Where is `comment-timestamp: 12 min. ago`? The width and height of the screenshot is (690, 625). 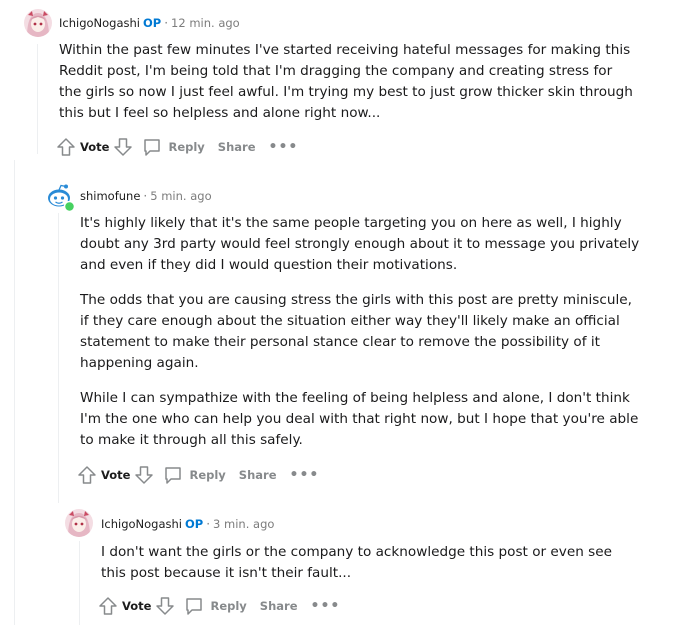 comment-timestamp: 12 min. ago is located at coordinates (205, 23).